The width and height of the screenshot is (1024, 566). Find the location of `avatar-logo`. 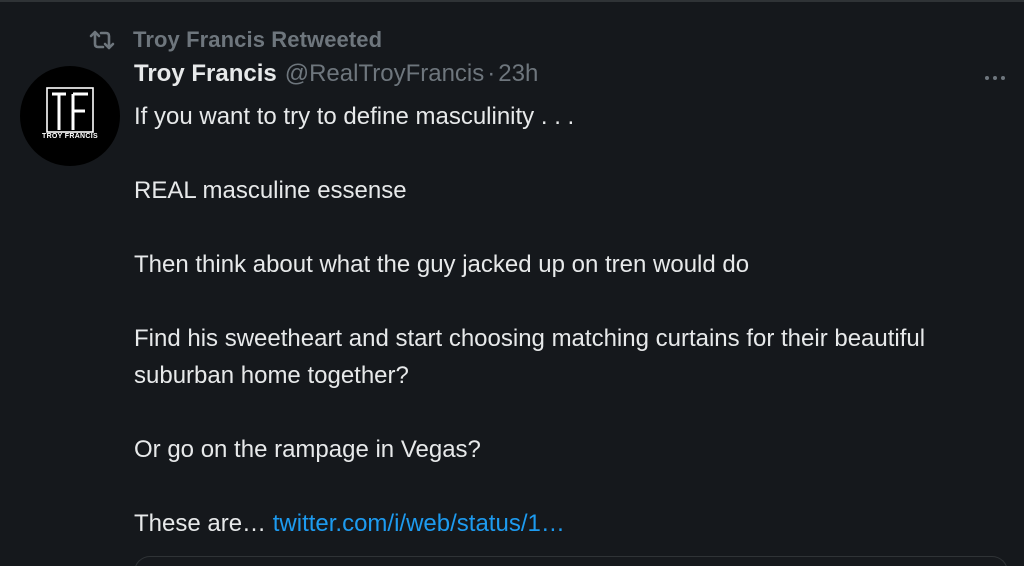

avatar-logo is located at coordinates (70, 110).